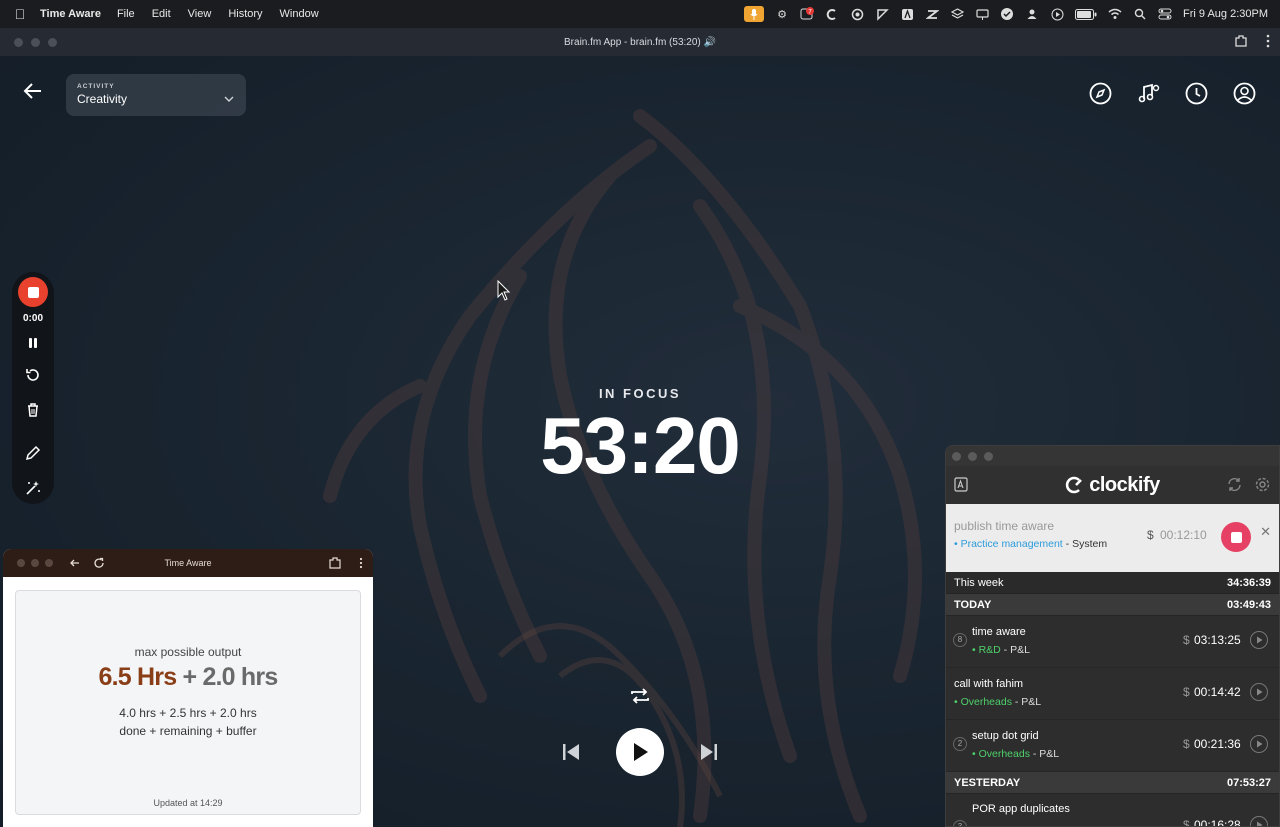 The width and height of the screenshot is (1280, 827). What do you see at coordinates (32, 318) in the screenshot?
I see `elapsed-time: 0:00` at bounding box center [32, 318].